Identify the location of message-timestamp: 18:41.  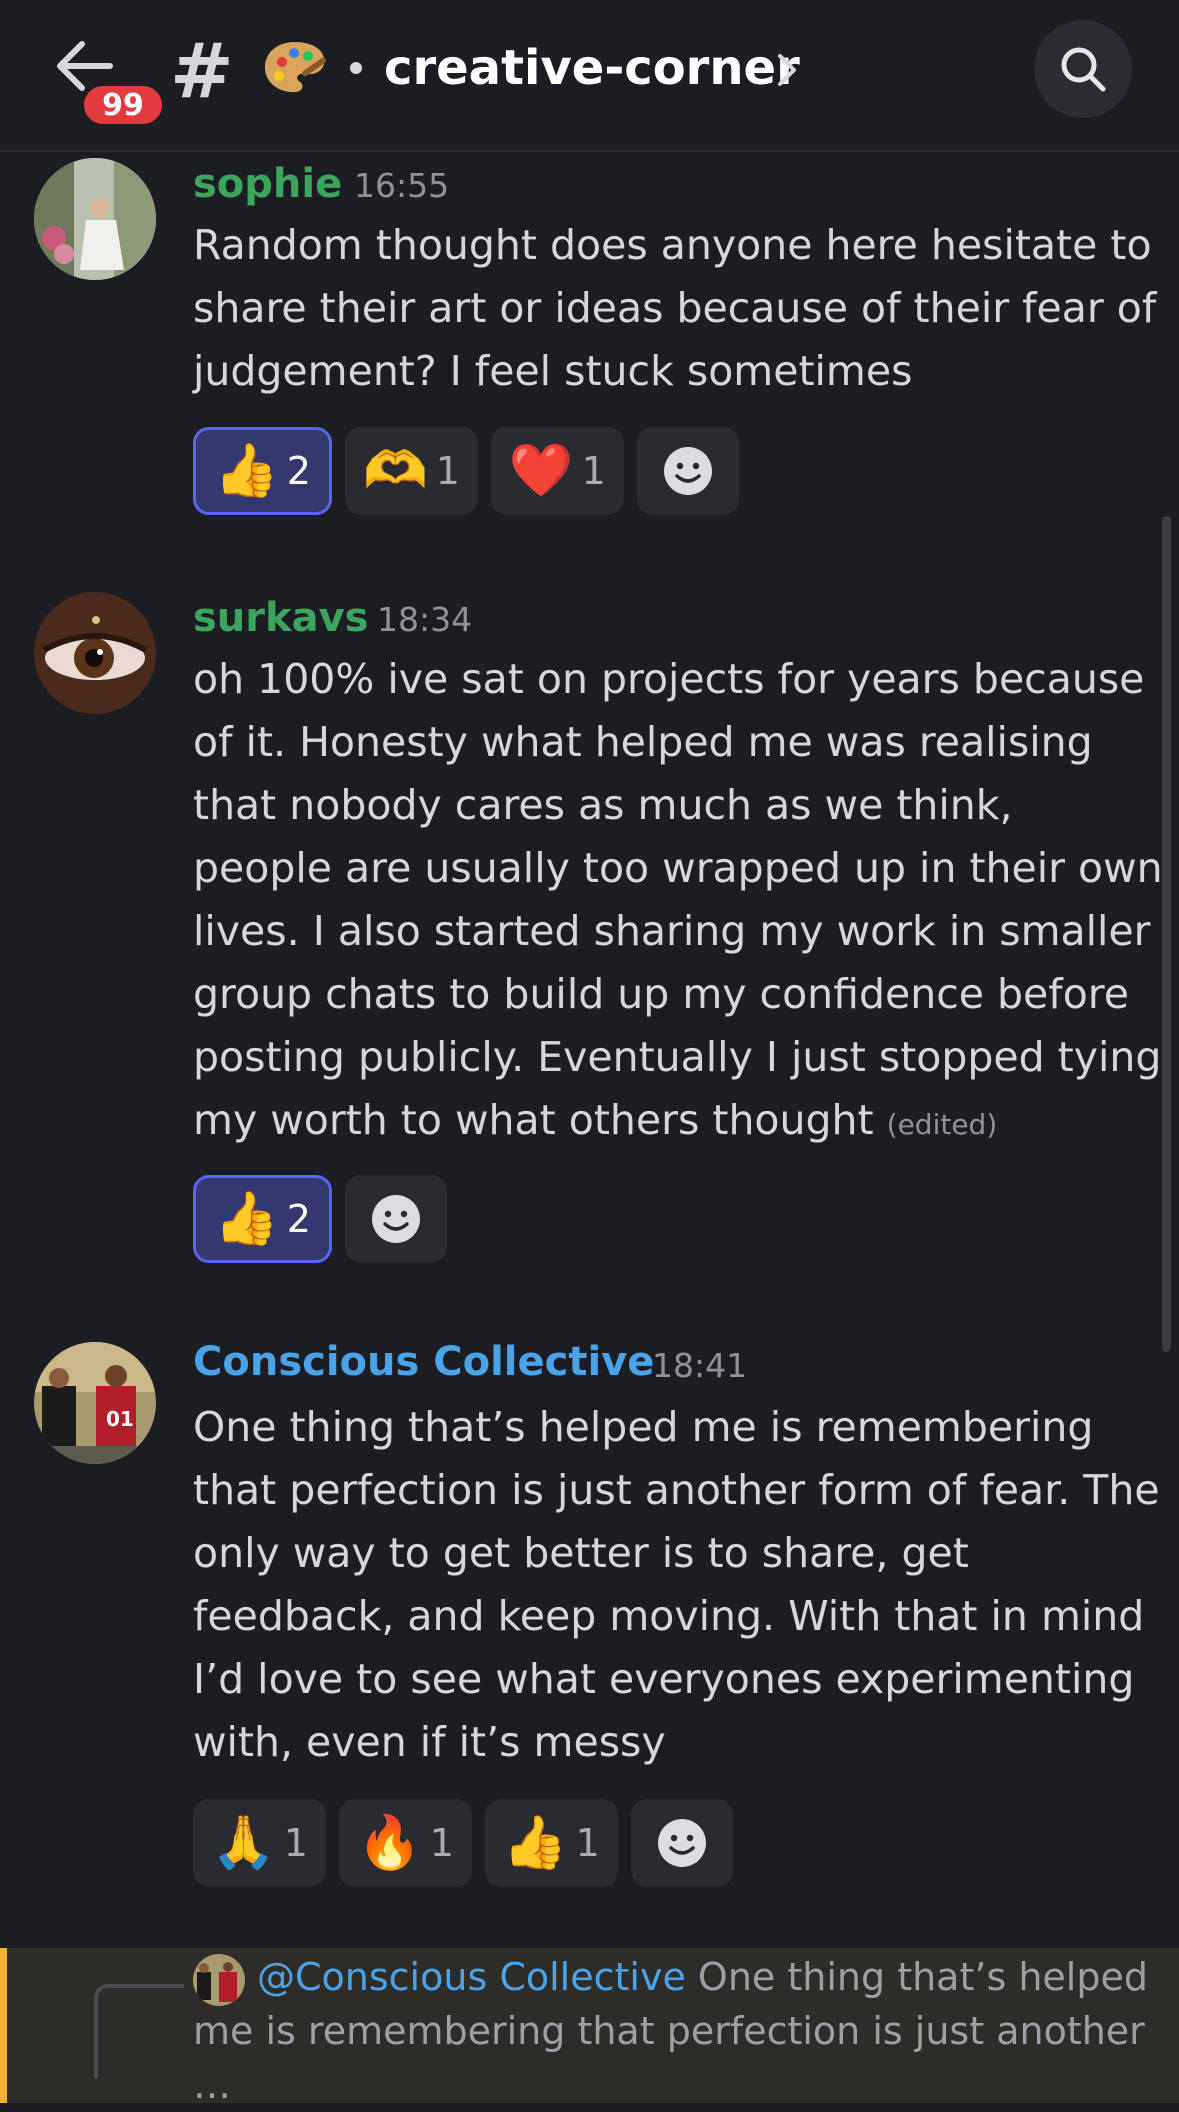
(700, 1365).